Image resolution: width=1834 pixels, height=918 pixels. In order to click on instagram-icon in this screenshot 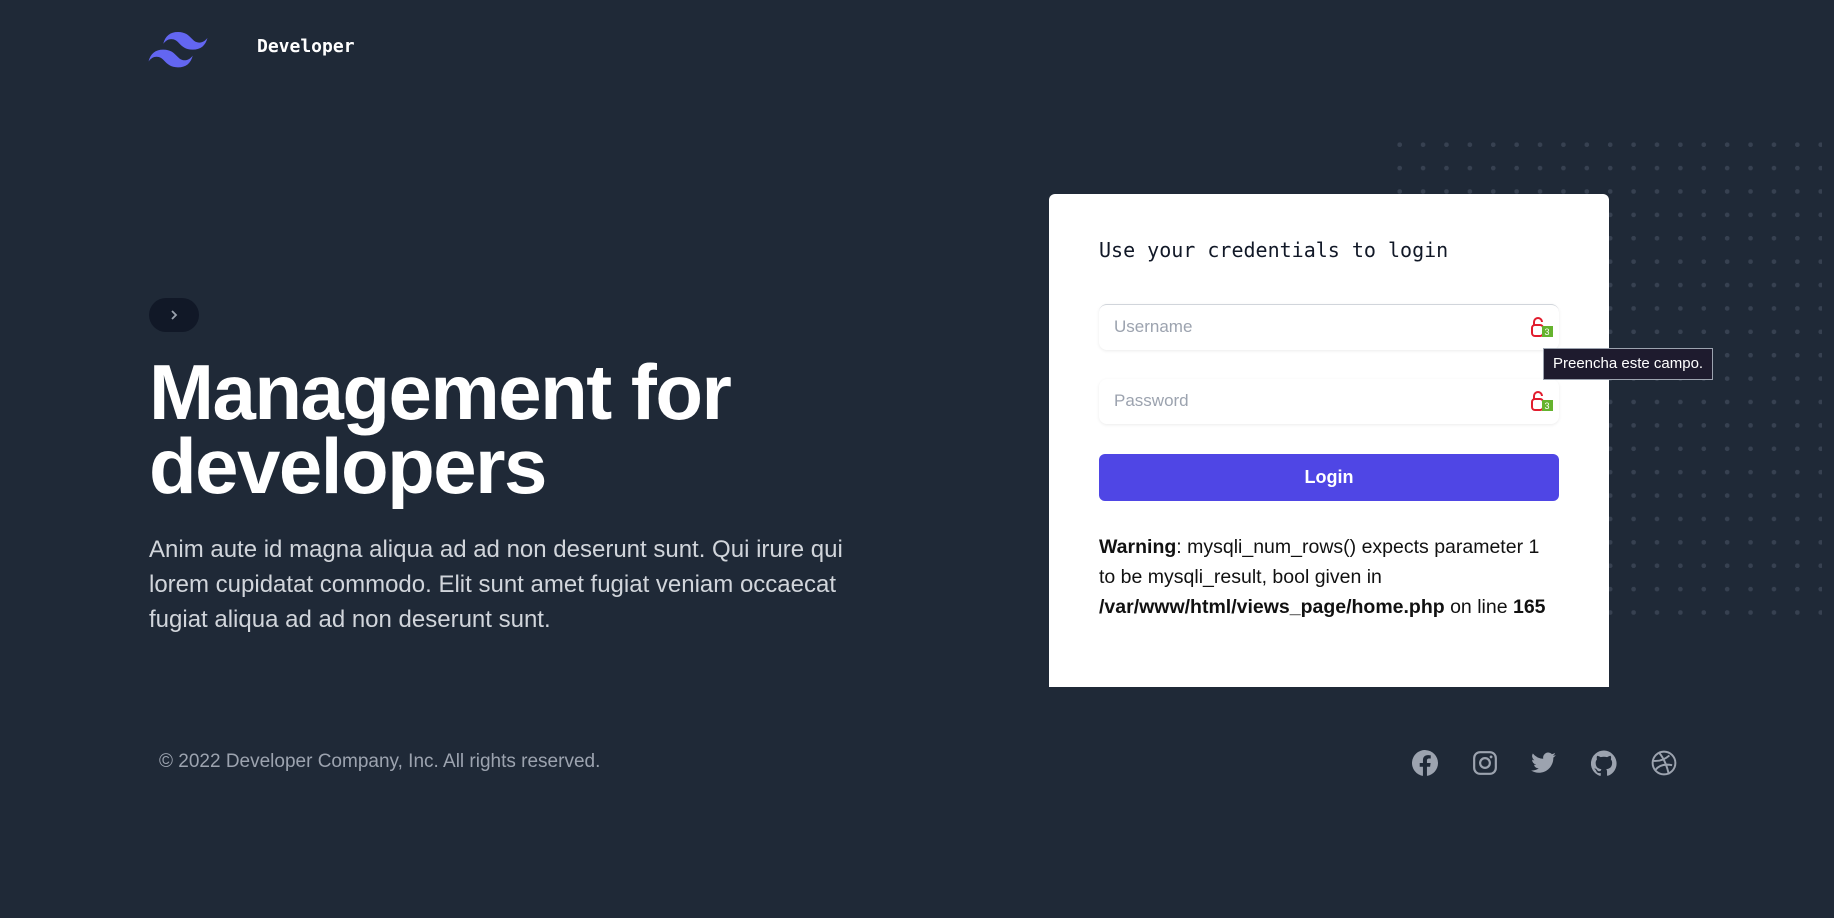, I will do `click(1485, 763)`.